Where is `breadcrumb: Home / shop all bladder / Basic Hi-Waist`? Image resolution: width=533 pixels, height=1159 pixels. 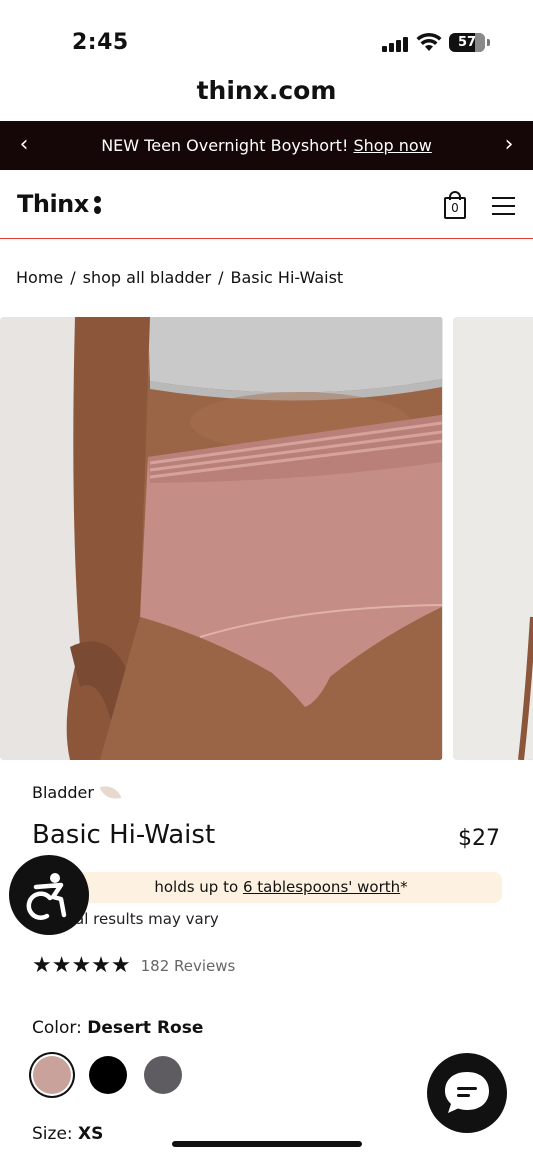 breadcrumb: Home / shop all bladder / Basic Hi-Waist is located at coordinates (179, 277).